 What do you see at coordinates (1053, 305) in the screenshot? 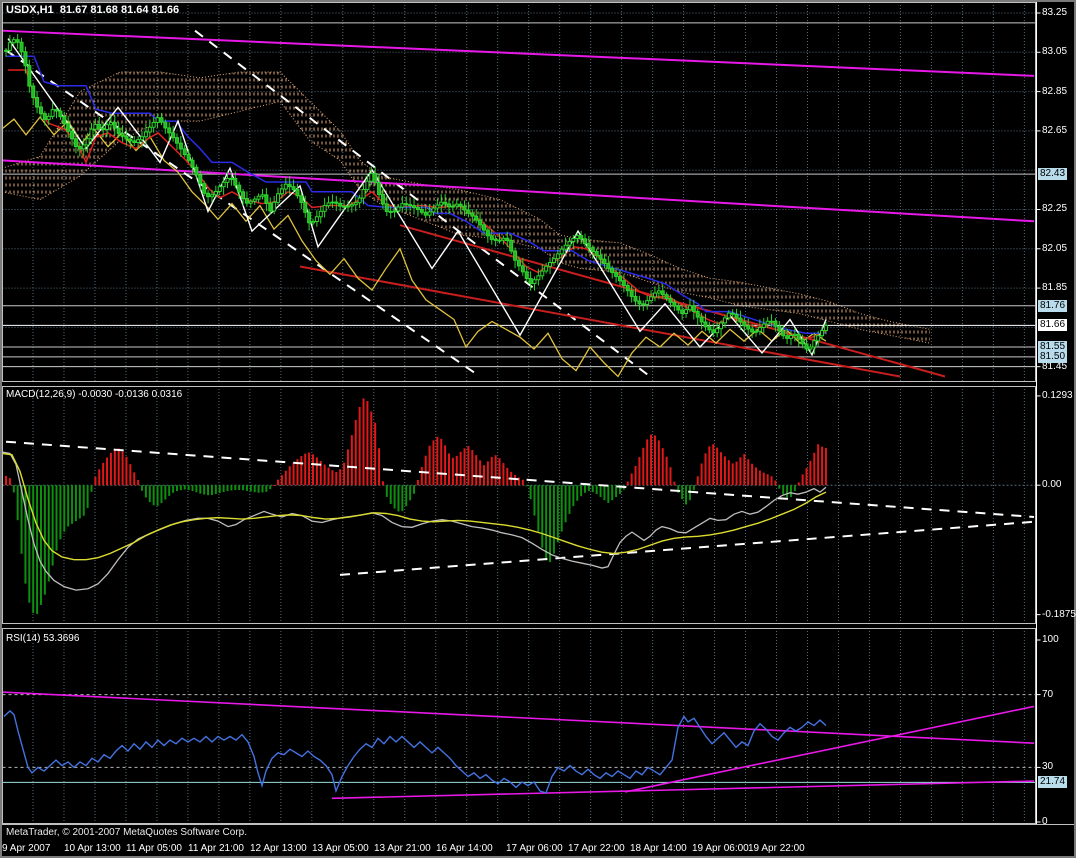
I see `price-axis-badge: 81.76` at bounding box center [1053, 305].